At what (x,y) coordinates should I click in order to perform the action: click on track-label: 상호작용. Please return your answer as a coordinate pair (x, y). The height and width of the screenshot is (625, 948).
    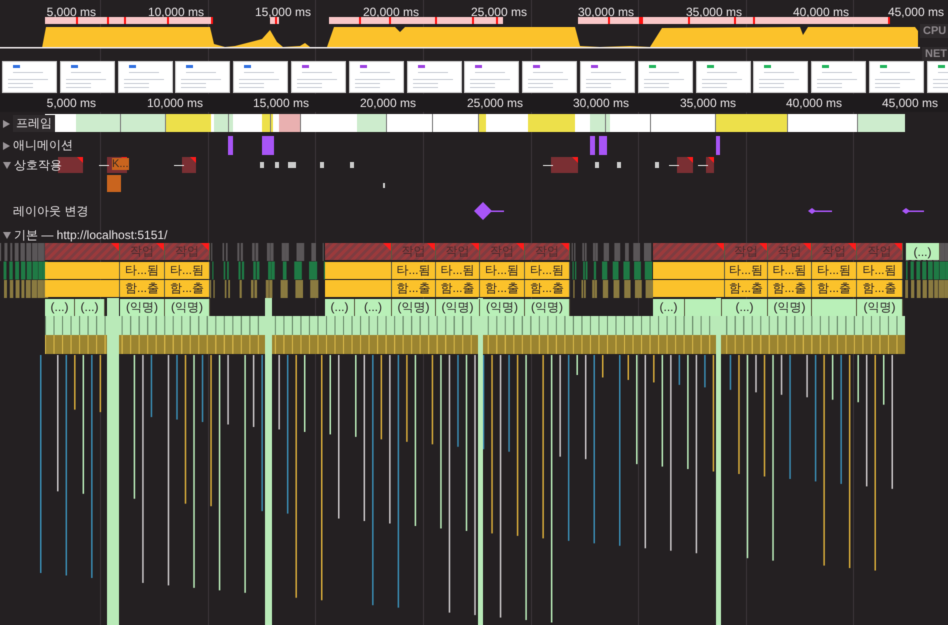
    Looking at the image, I should click on (38, 165).